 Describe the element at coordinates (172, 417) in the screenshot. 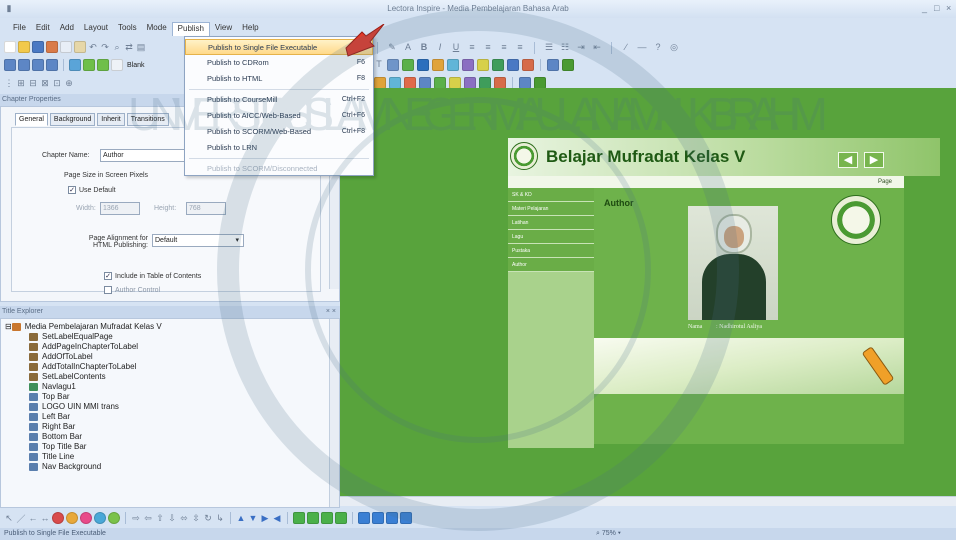

I see `tree-item: Left Bar` at that location.